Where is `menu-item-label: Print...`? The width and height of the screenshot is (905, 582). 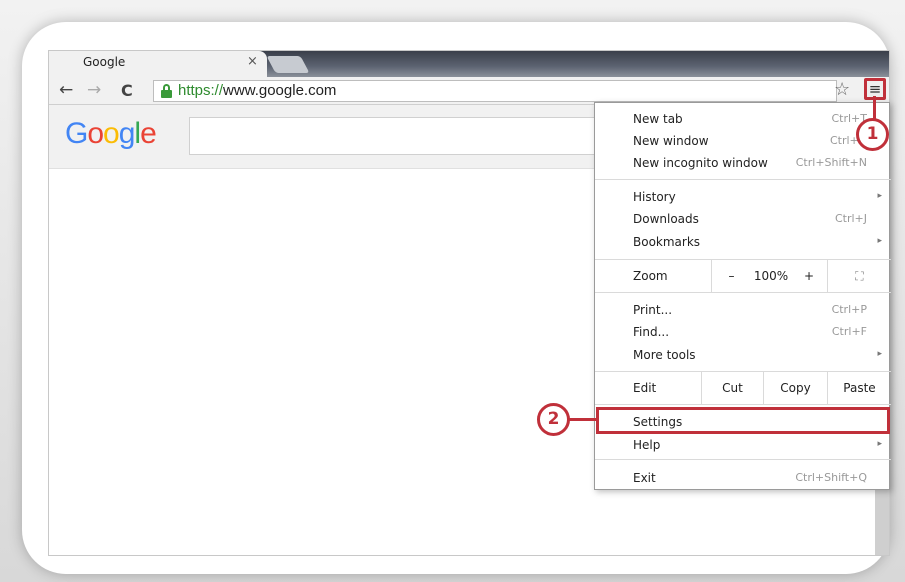
menu-item-label: Print... is located at coordinates (653, 310).